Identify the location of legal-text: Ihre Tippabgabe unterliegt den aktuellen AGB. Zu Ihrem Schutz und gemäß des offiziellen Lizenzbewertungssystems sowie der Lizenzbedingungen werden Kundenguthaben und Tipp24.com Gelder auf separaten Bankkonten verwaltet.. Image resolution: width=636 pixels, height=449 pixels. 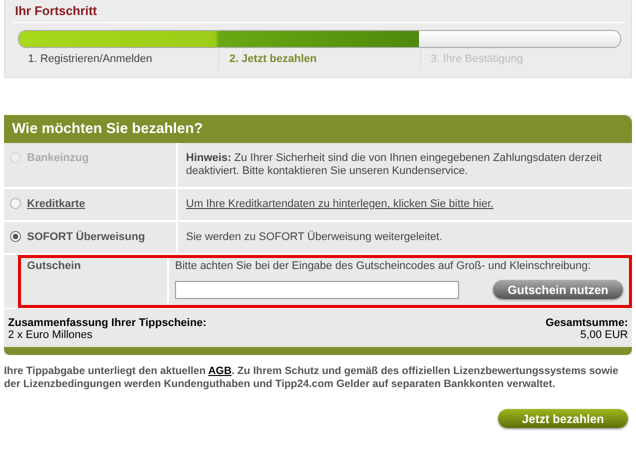
(312, 378).